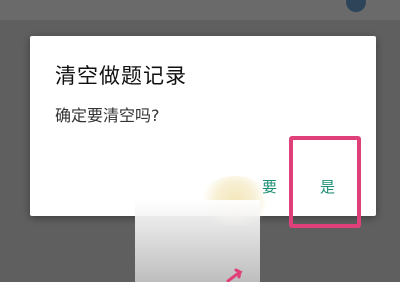 This screenshot has height=282, width=400. I want to click on avatar, so click(356, 6).